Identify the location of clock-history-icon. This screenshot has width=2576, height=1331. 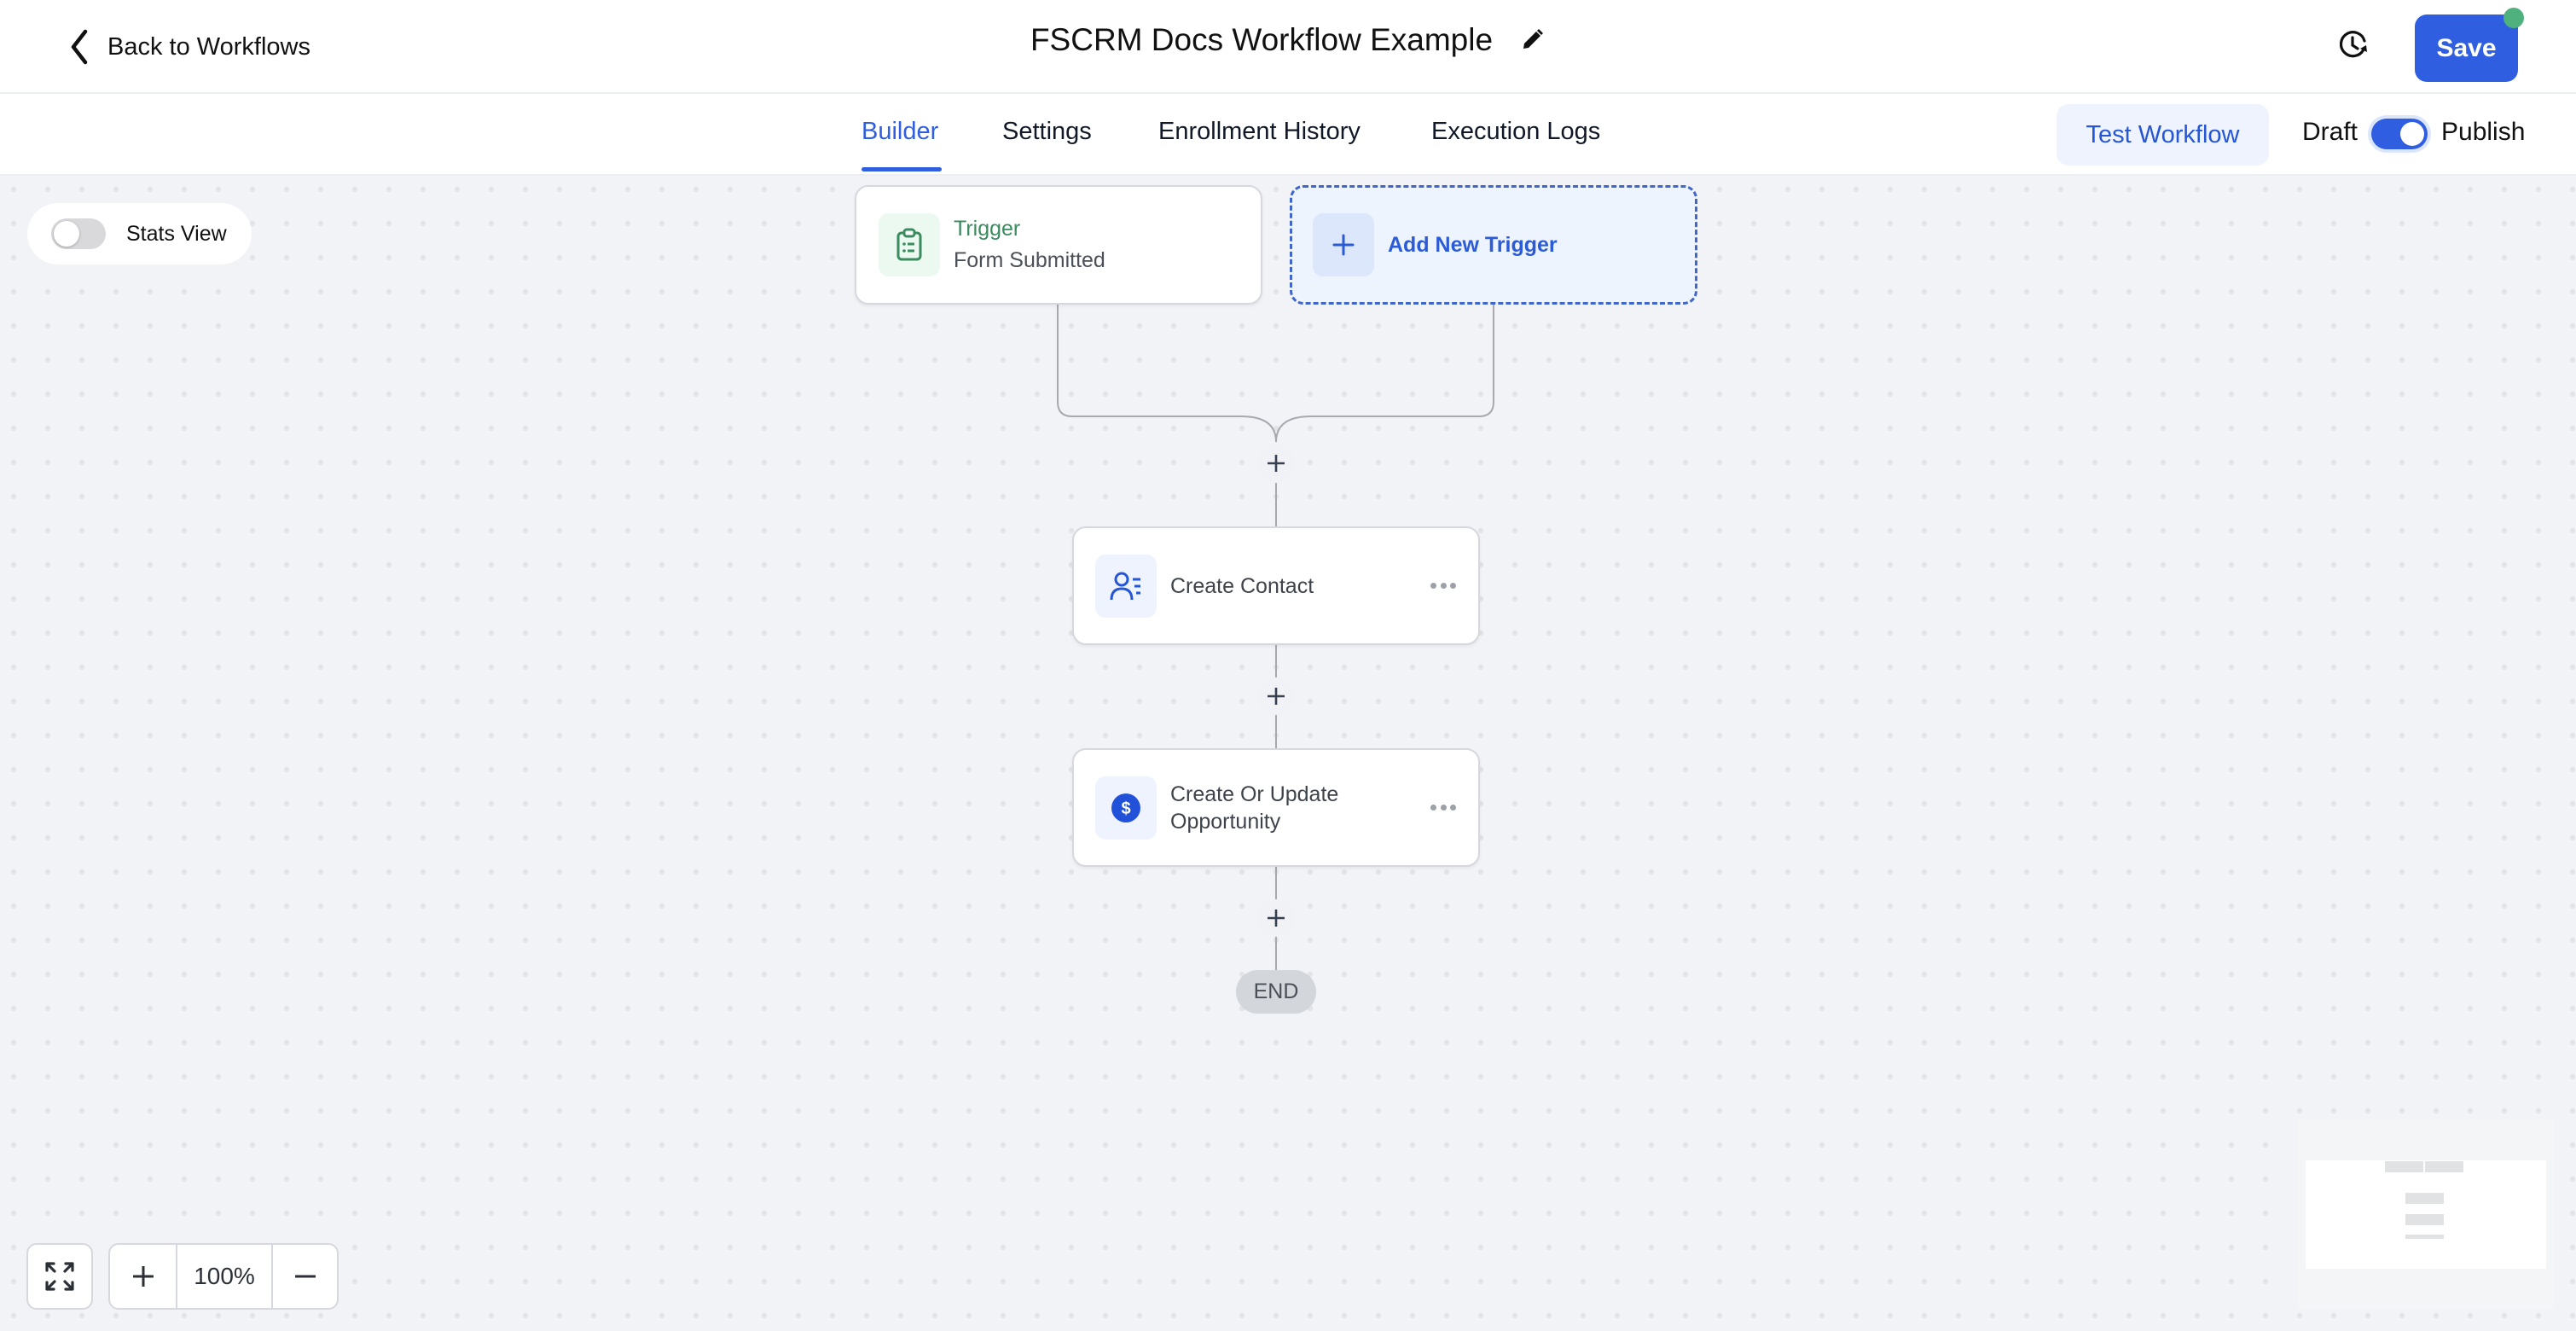
(2353, 45).